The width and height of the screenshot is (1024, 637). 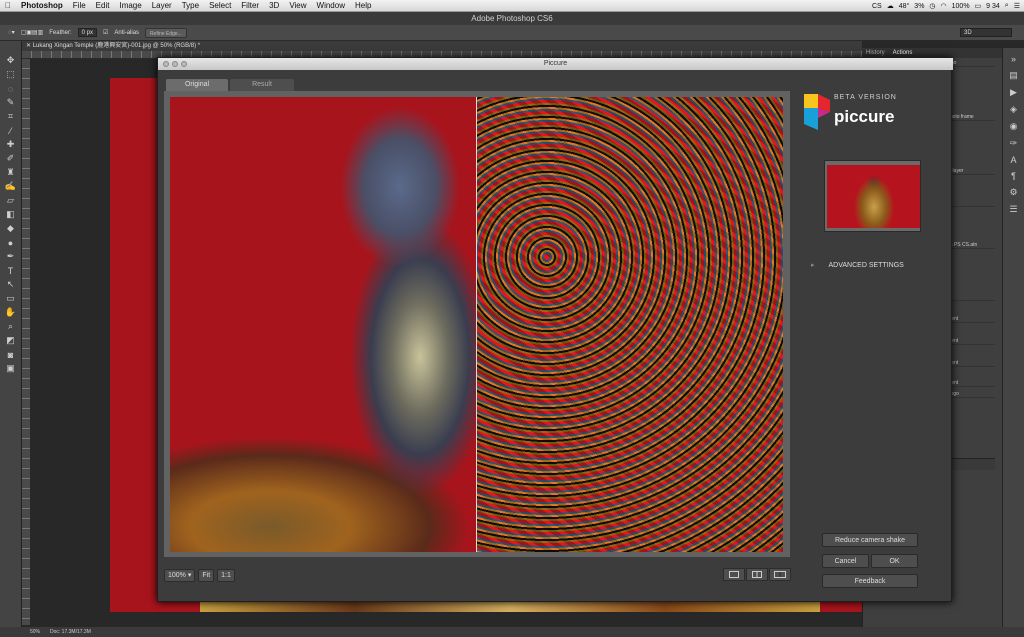 I want to click on character-panel-icon: A, so click(x=1013, y=160).